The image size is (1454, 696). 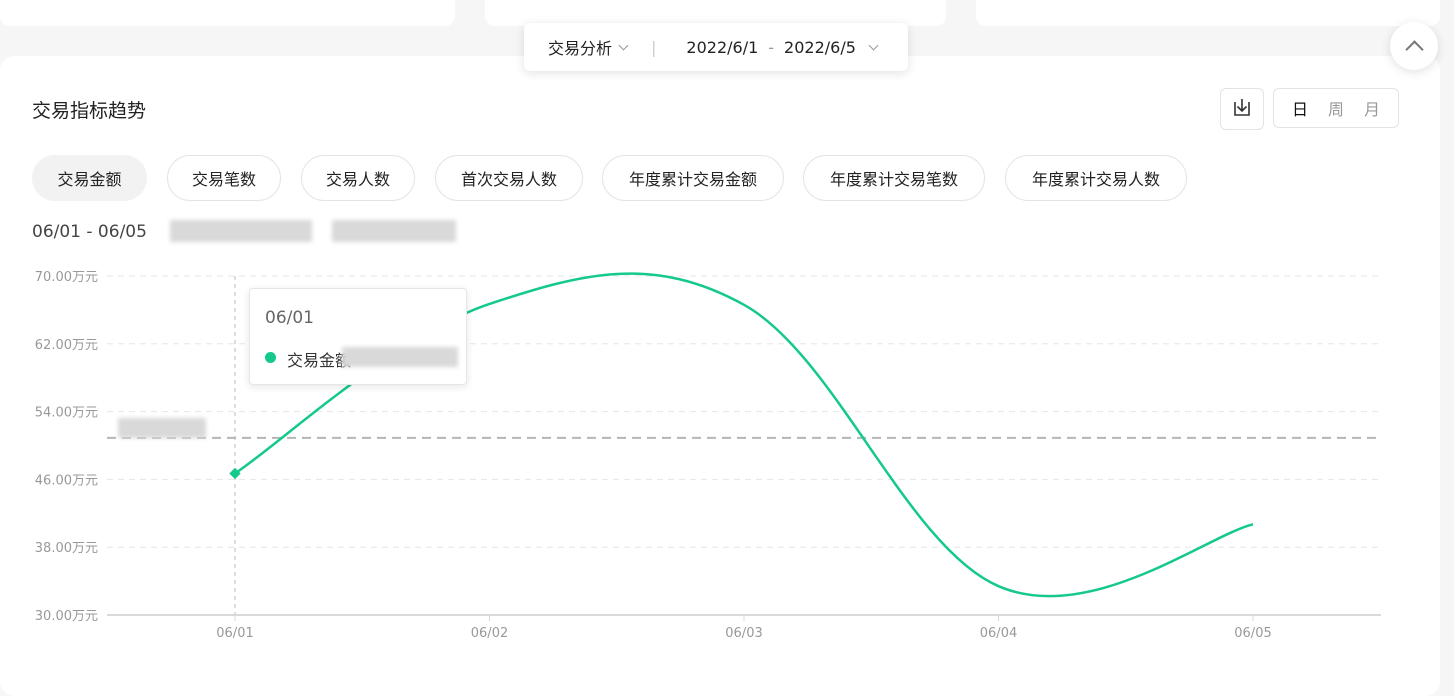 I want to click on x-tick-label: 06/05, so click(x=1252, y=633).